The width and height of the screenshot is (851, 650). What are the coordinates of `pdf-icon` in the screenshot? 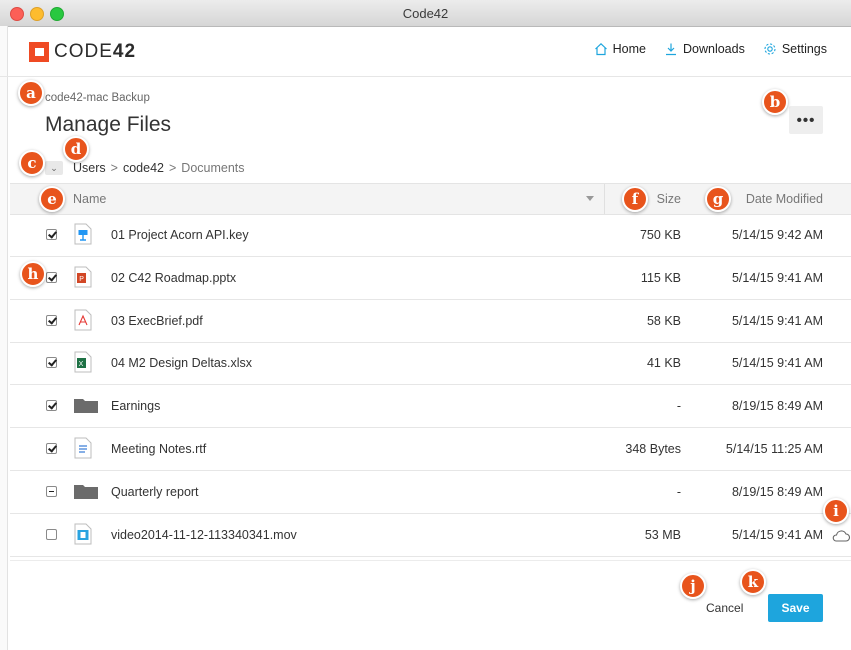 It's located at (83, 320).